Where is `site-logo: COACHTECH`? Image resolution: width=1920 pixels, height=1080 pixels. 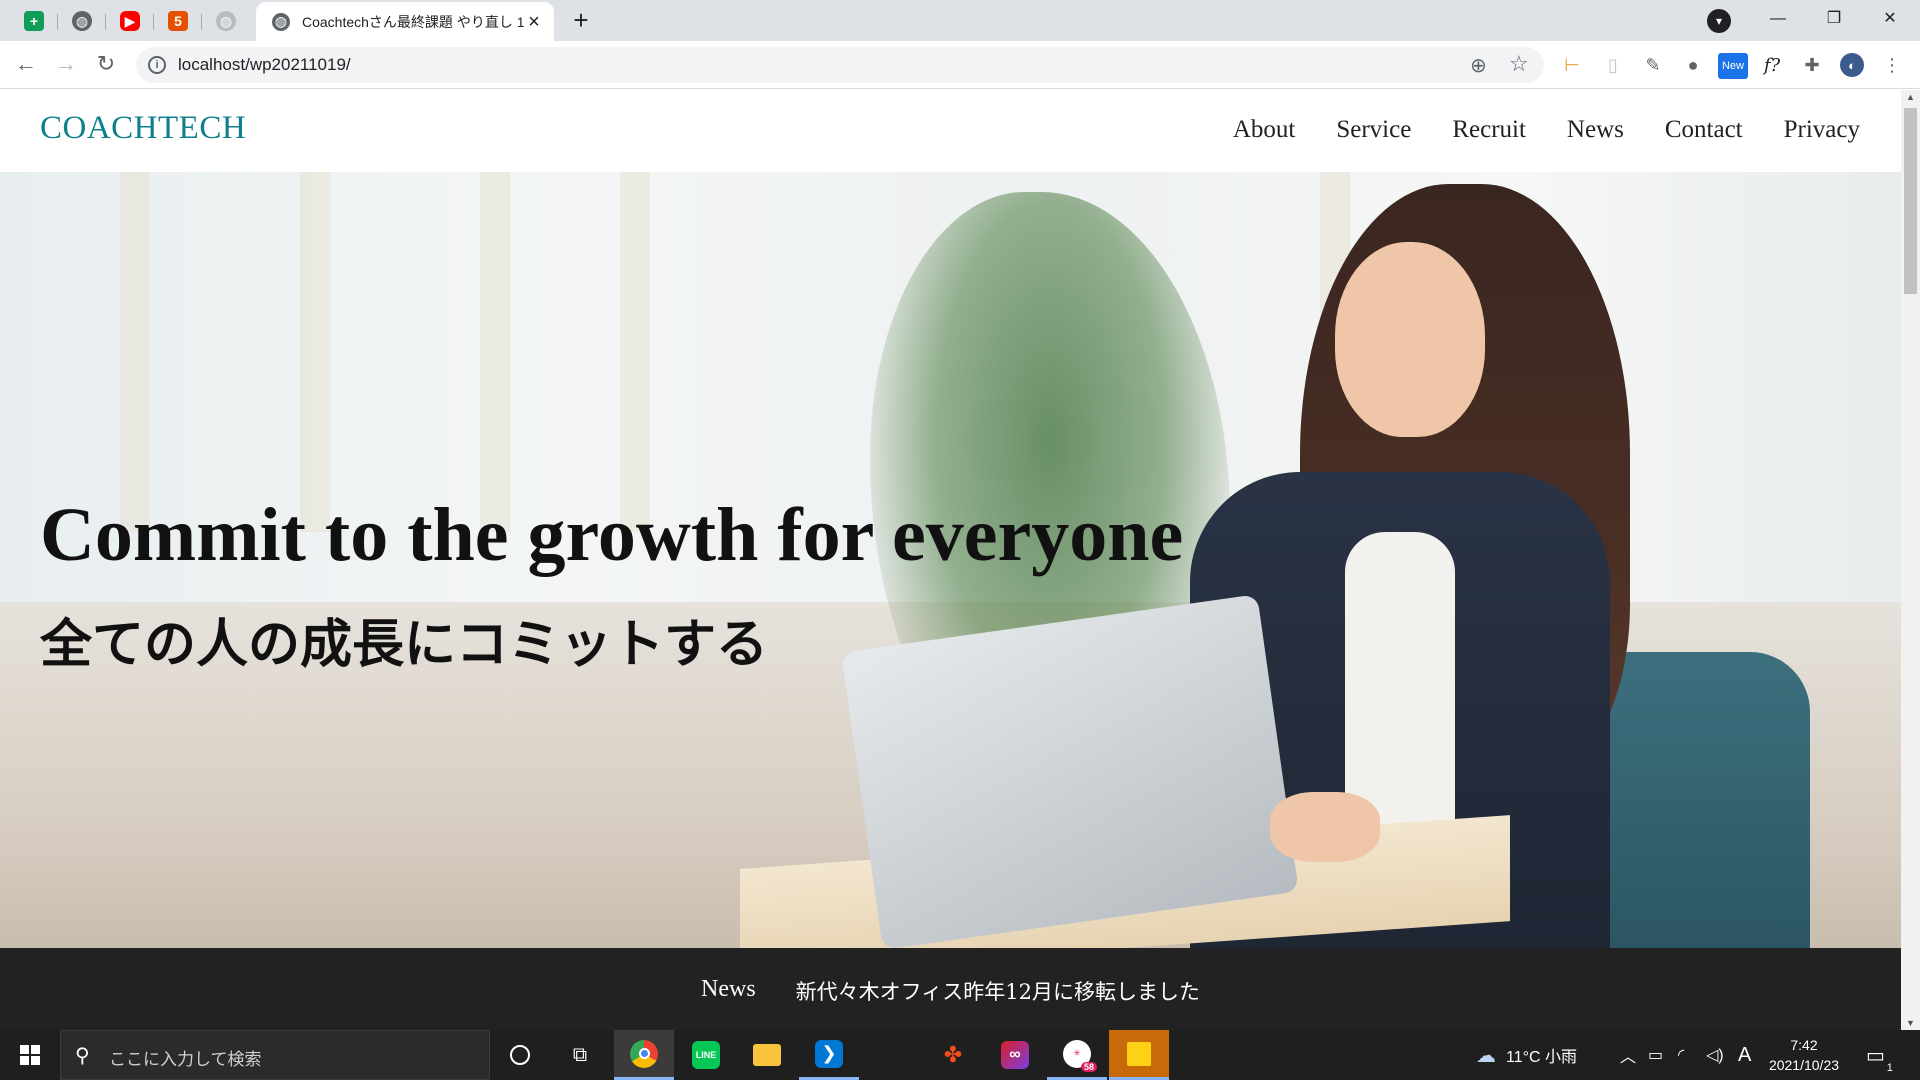 site-logo: COACHTECH is located at coordinates (143, 128).